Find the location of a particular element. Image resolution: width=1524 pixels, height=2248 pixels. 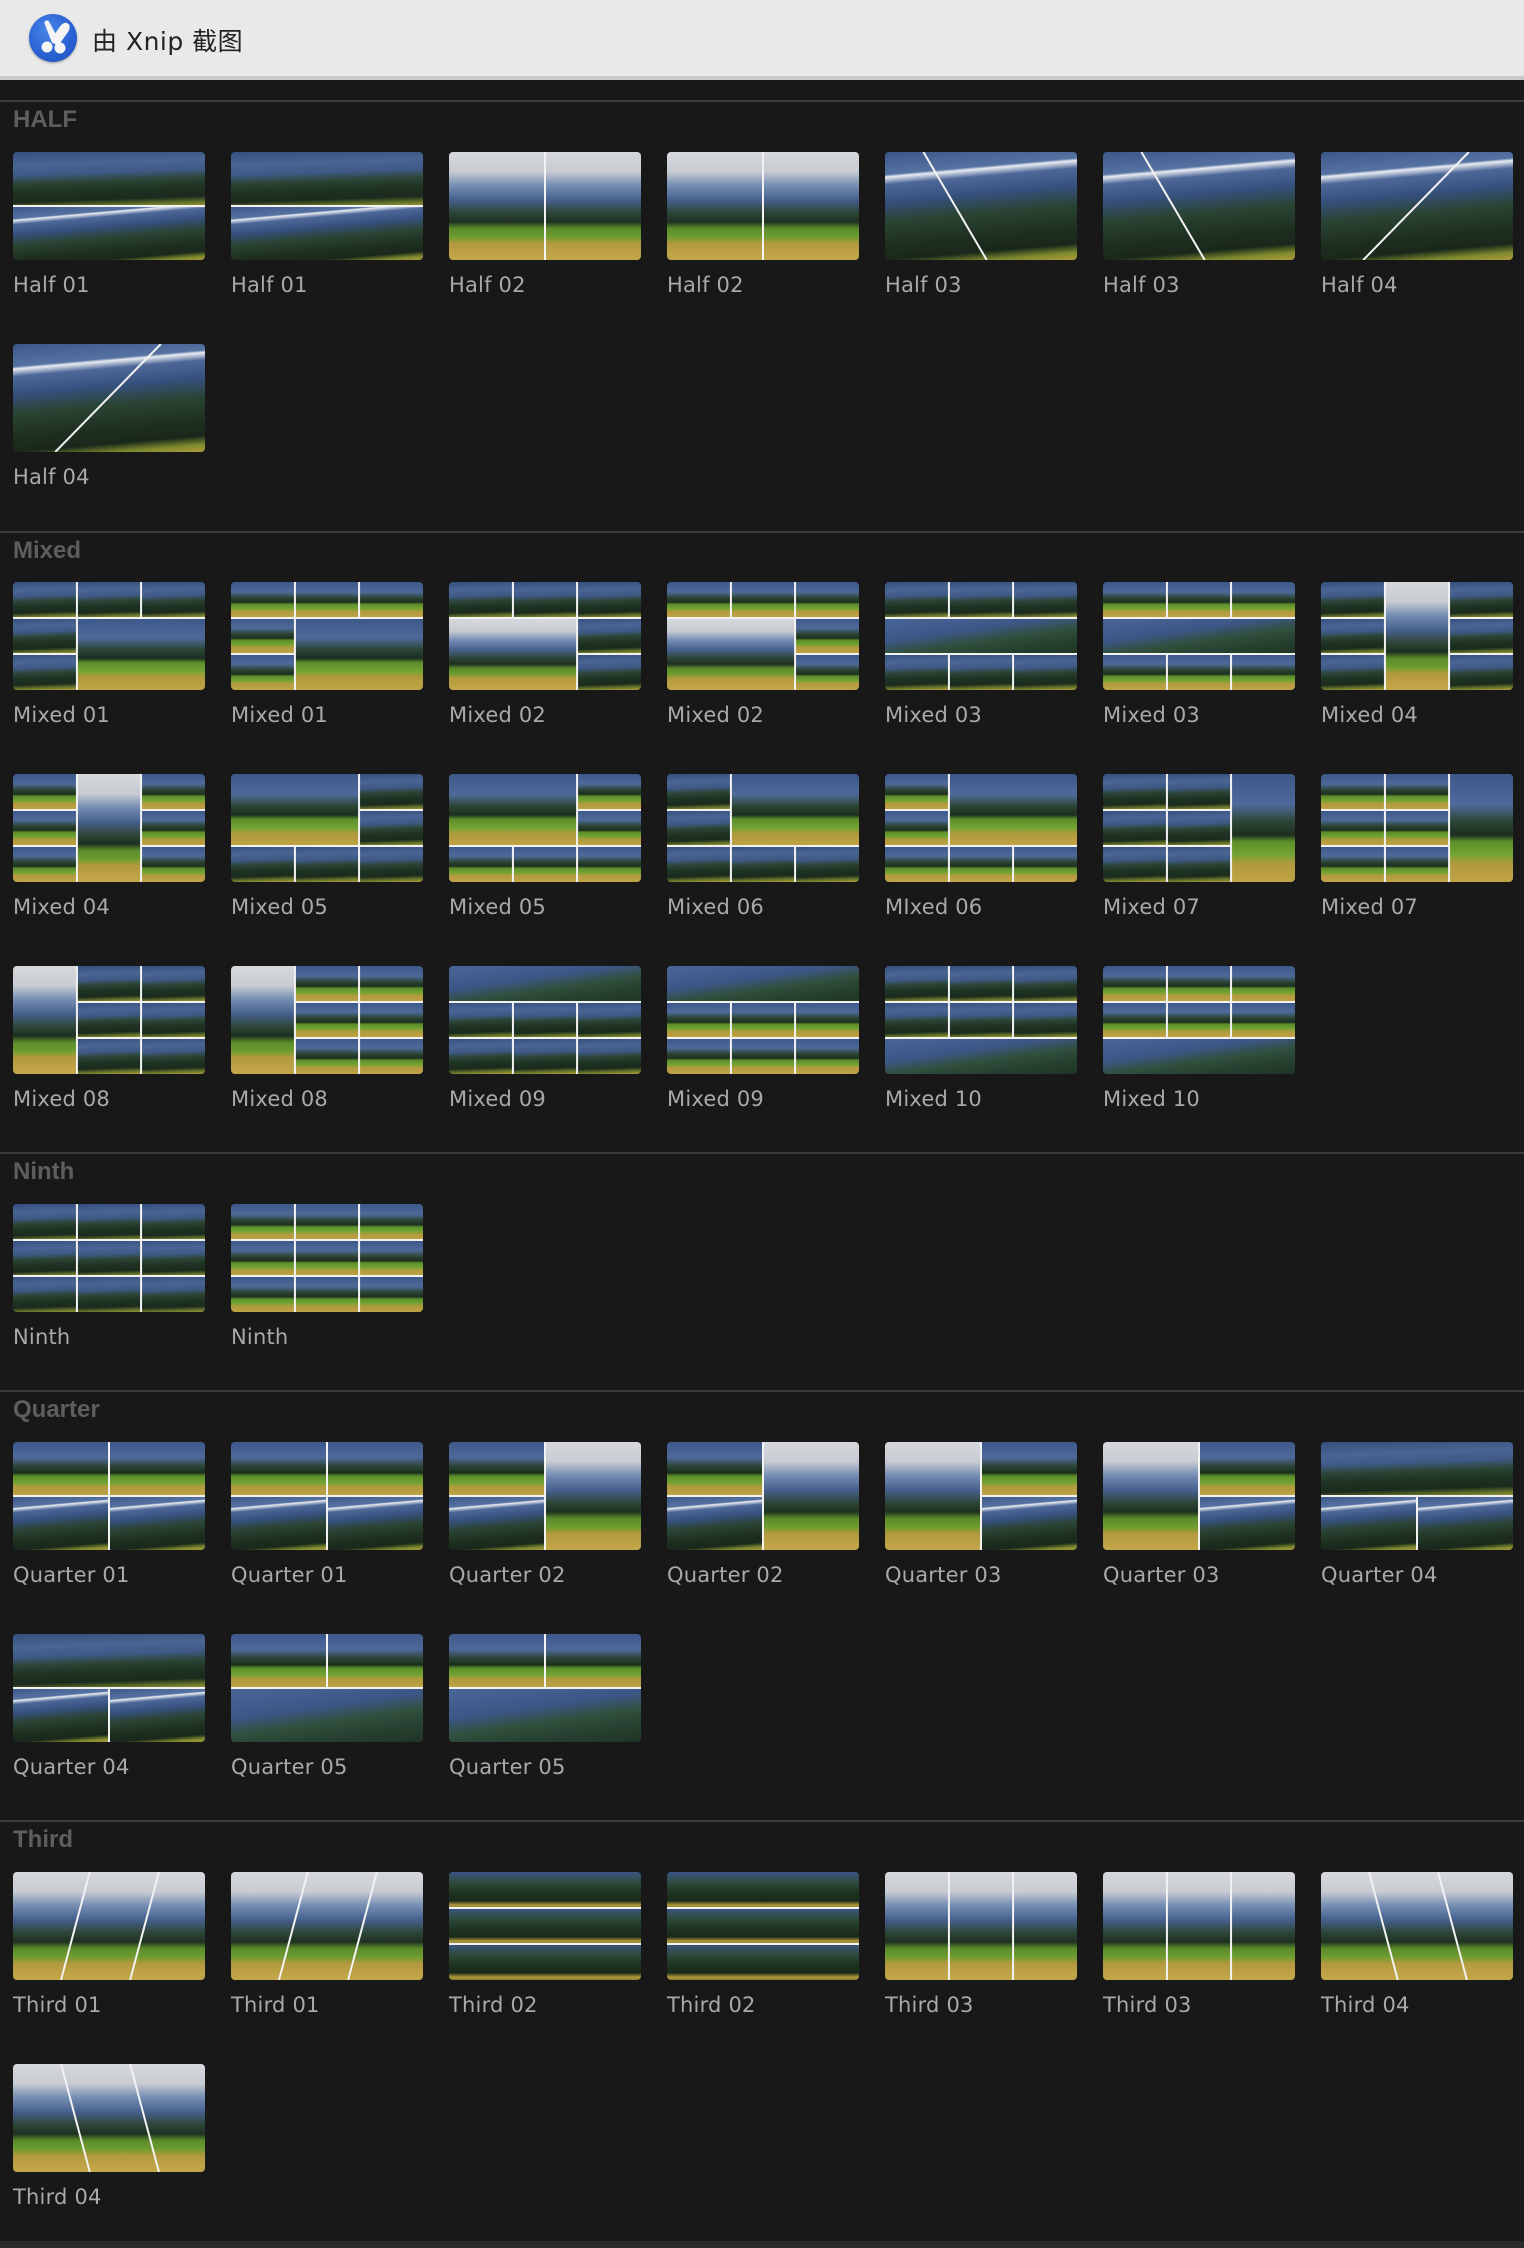

layout-label: Half 03 is located at coordinates (923, 285).